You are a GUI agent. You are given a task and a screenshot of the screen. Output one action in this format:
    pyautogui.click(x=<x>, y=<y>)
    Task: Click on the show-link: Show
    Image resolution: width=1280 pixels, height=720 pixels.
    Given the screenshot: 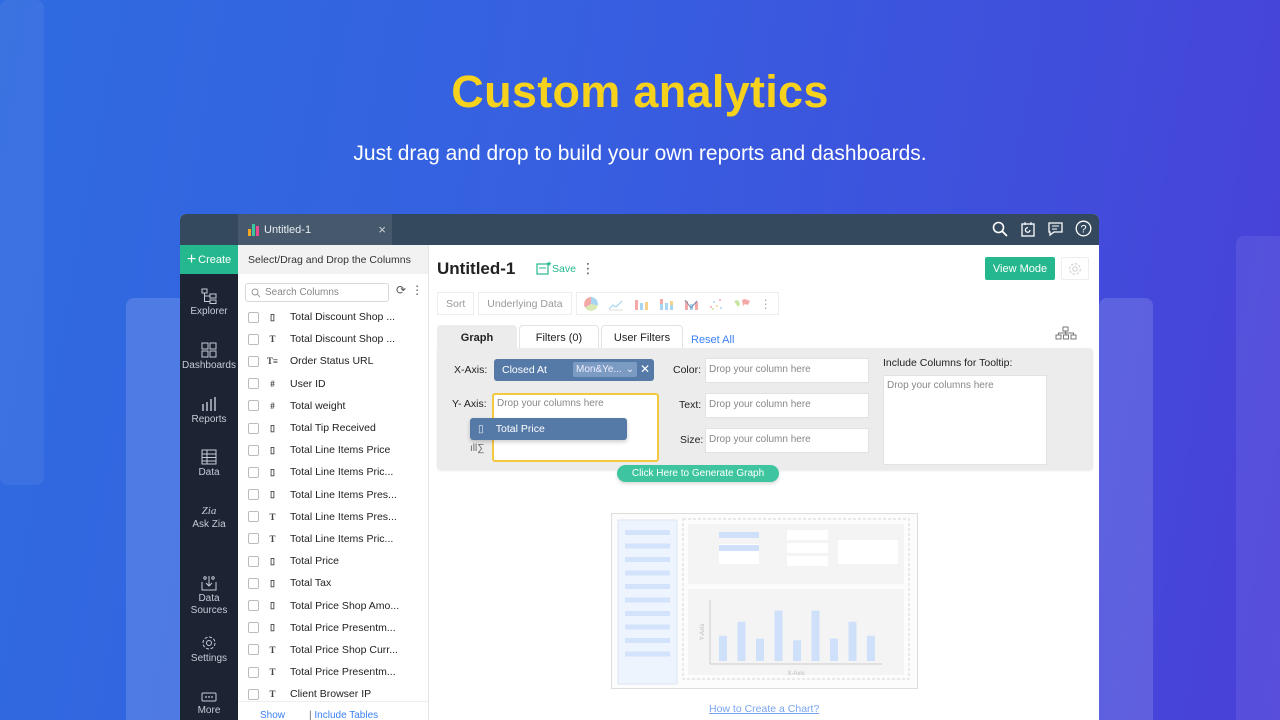 What is the action you would take?
    pyautogui.click(x=272, y=715)
    